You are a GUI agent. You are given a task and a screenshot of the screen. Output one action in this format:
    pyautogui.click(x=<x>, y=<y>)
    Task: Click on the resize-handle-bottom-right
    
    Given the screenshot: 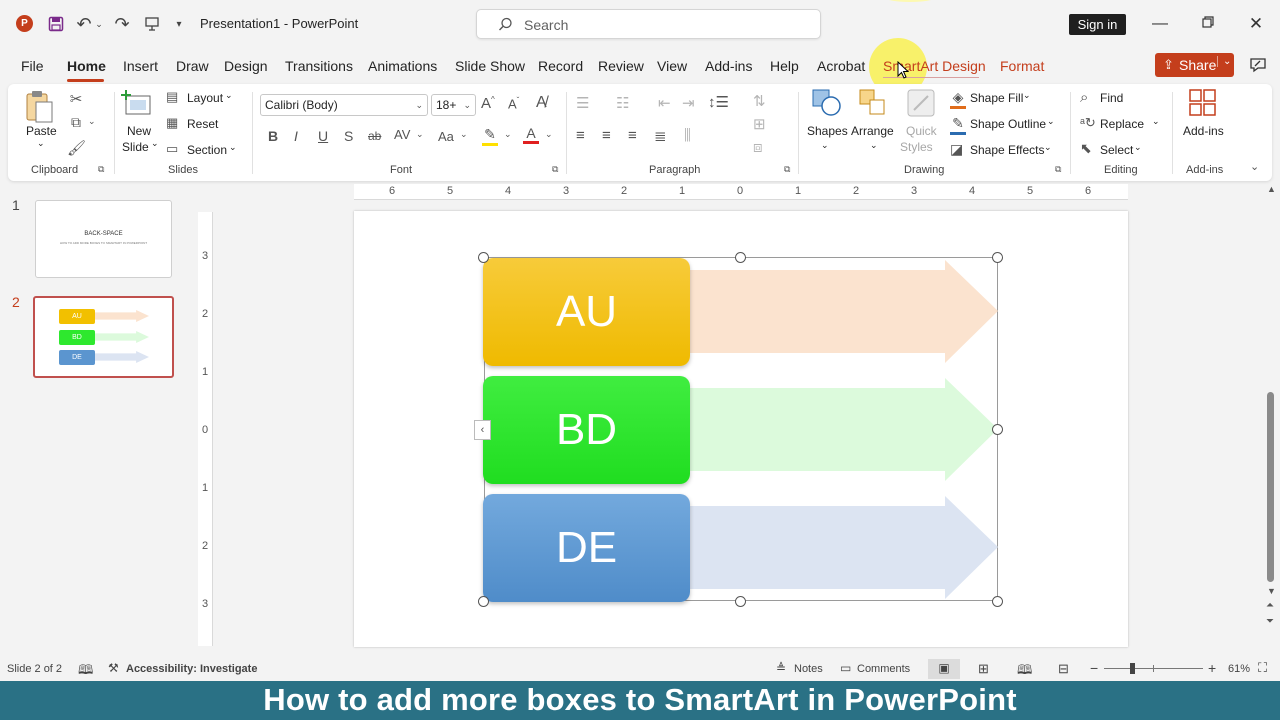 What is the action you would take?
    pyautogui.click(x=997, y=601)
    